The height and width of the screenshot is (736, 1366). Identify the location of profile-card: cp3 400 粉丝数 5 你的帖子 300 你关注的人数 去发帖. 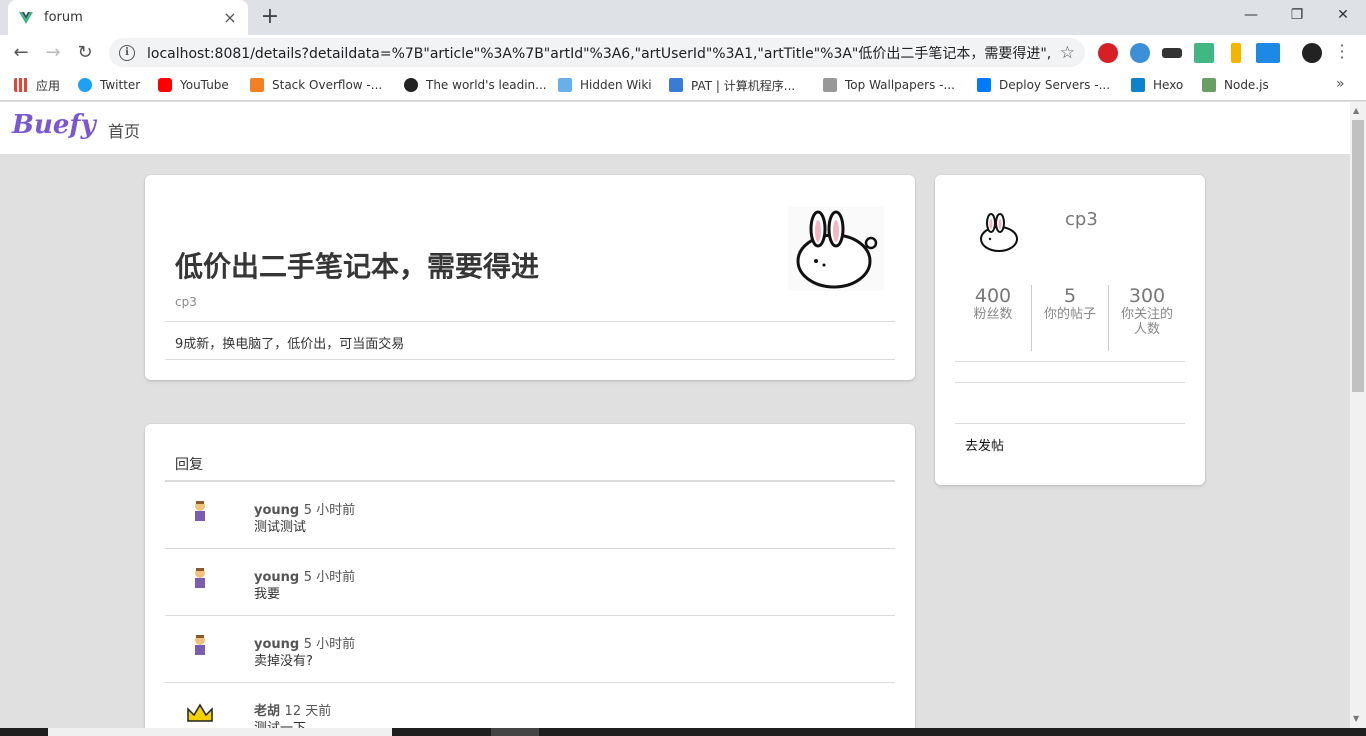
(1070, 330).